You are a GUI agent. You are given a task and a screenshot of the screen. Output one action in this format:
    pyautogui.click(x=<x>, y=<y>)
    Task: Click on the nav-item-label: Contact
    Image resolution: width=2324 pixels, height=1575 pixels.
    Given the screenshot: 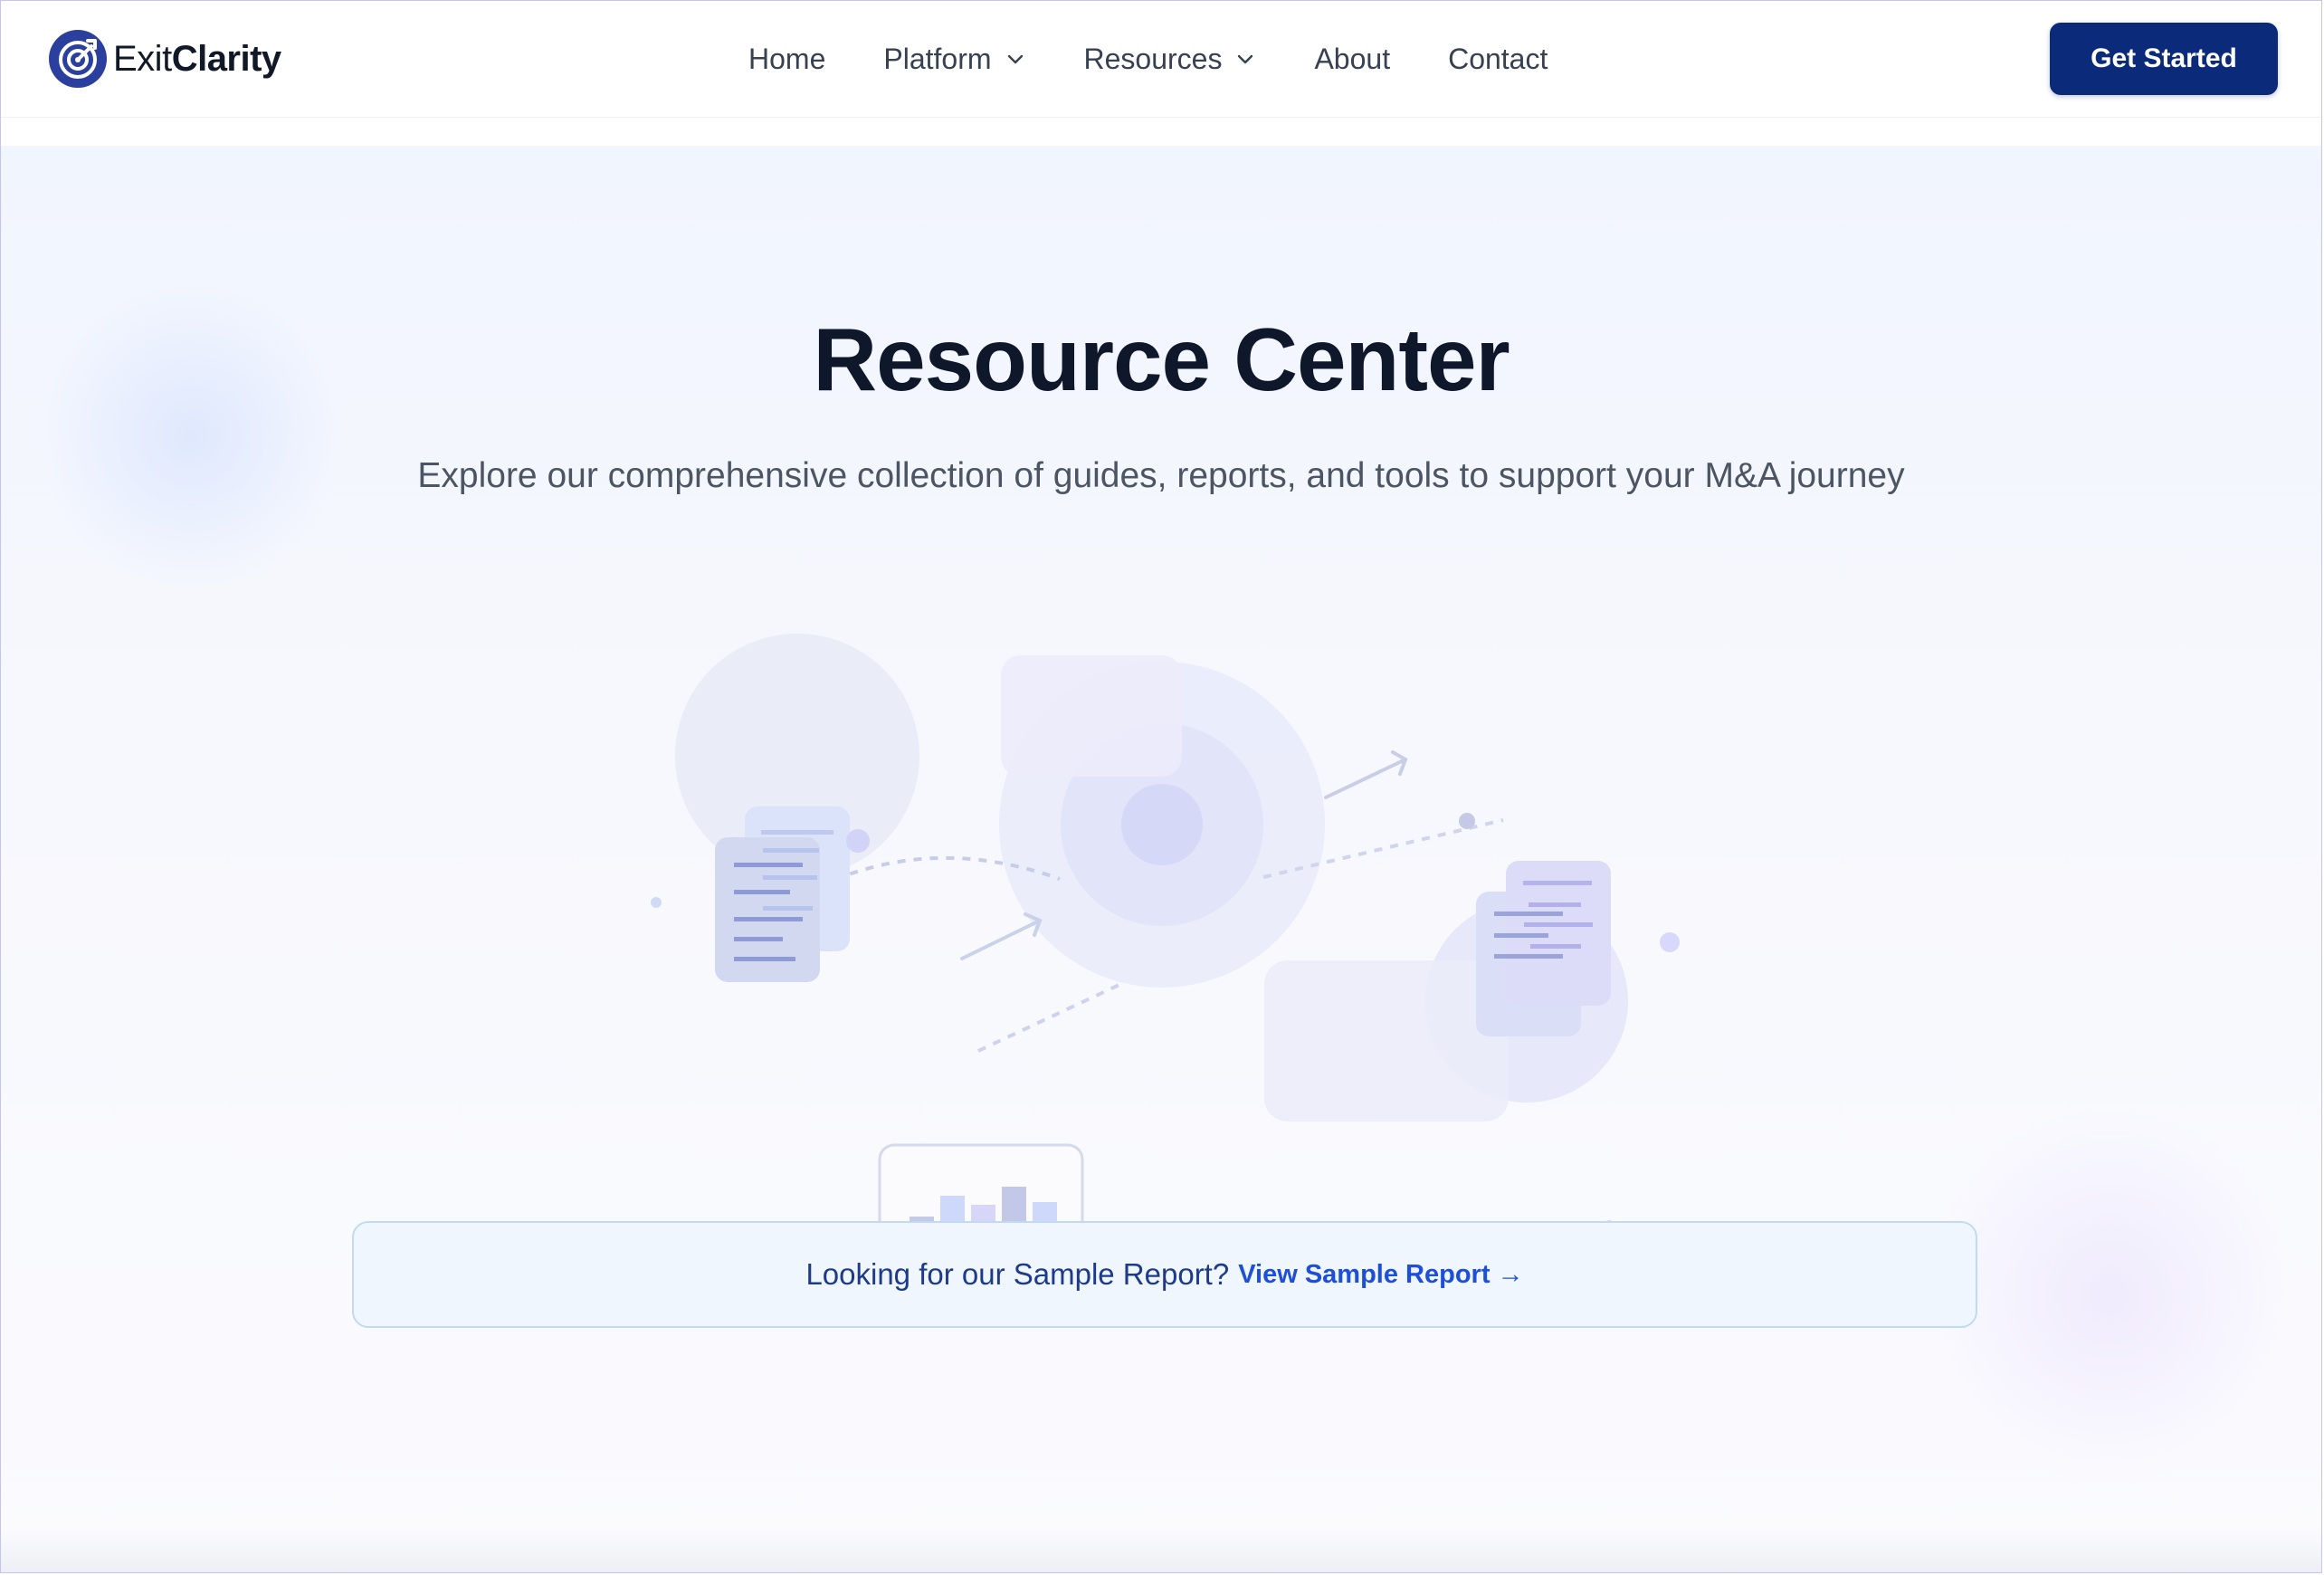 What is the action you would take?
    pyautogui.click(x=1498, y=58)
    